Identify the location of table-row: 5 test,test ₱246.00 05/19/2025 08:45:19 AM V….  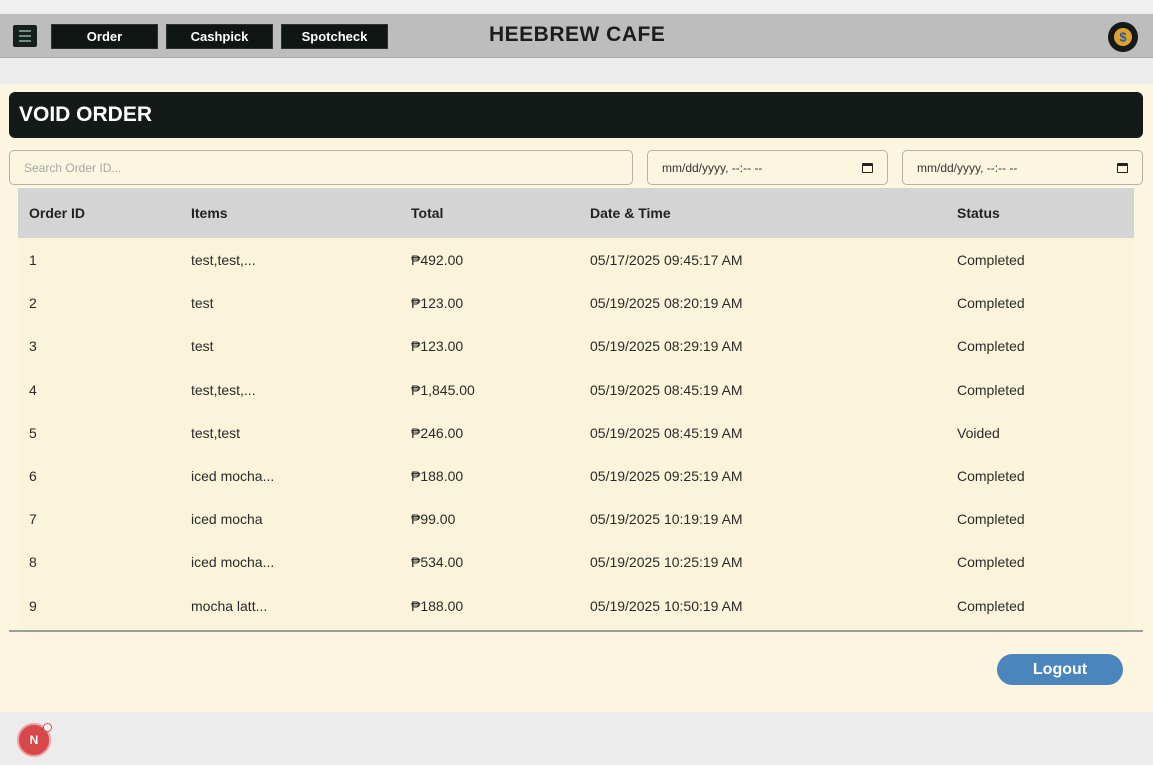
(576, 432).